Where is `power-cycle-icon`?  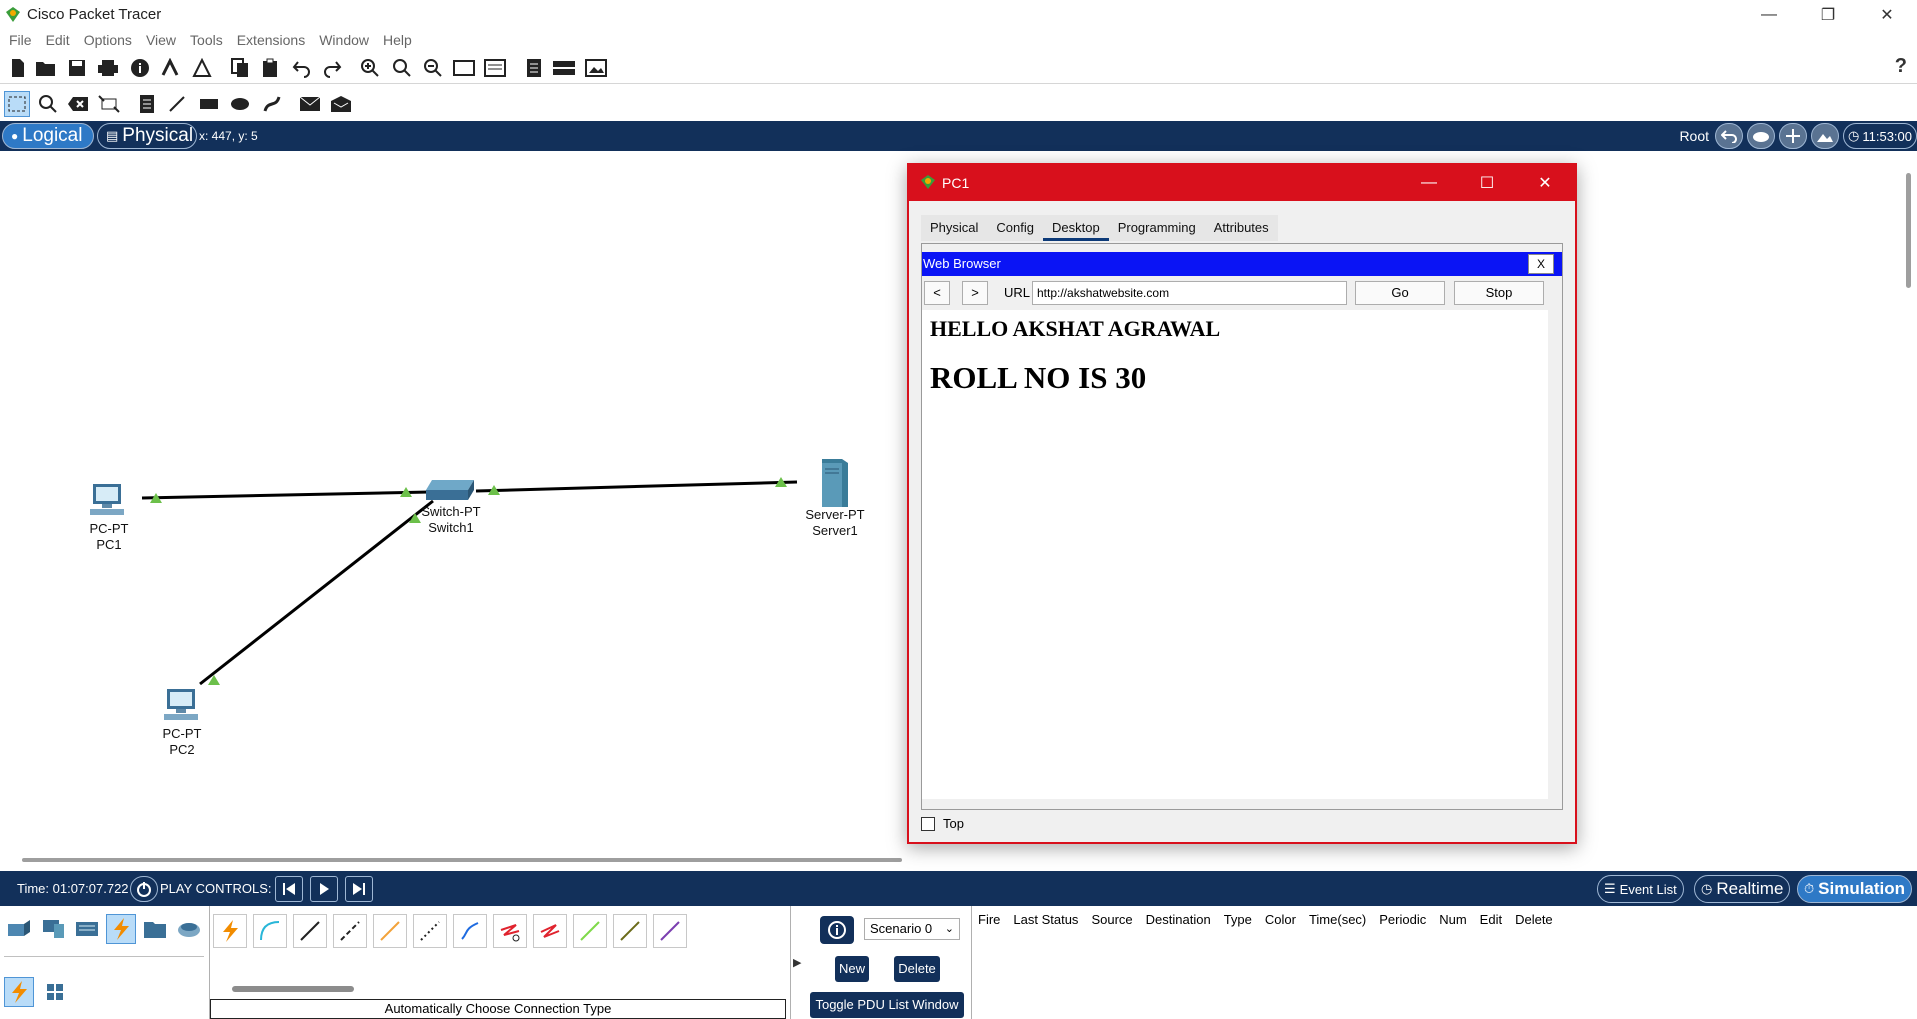
power-cycle-icon is located at coordinates (144, 889).